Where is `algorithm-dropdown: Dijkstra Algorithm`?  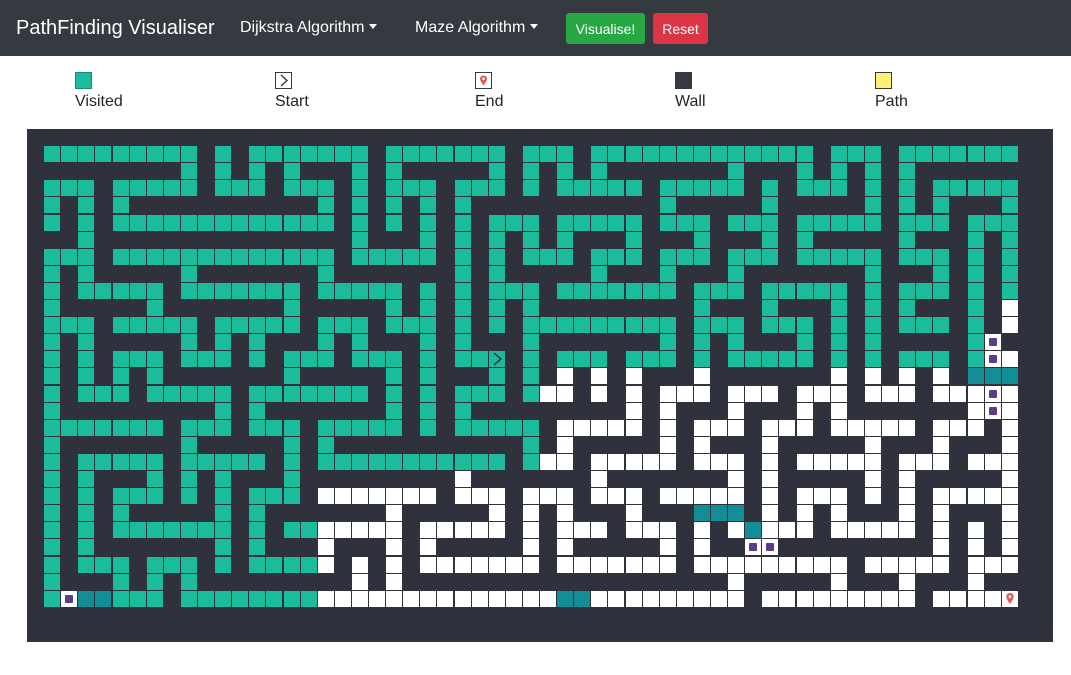
algorithm-dropdown: Dijkstra Algorithm is located at coordinates (309, 28).